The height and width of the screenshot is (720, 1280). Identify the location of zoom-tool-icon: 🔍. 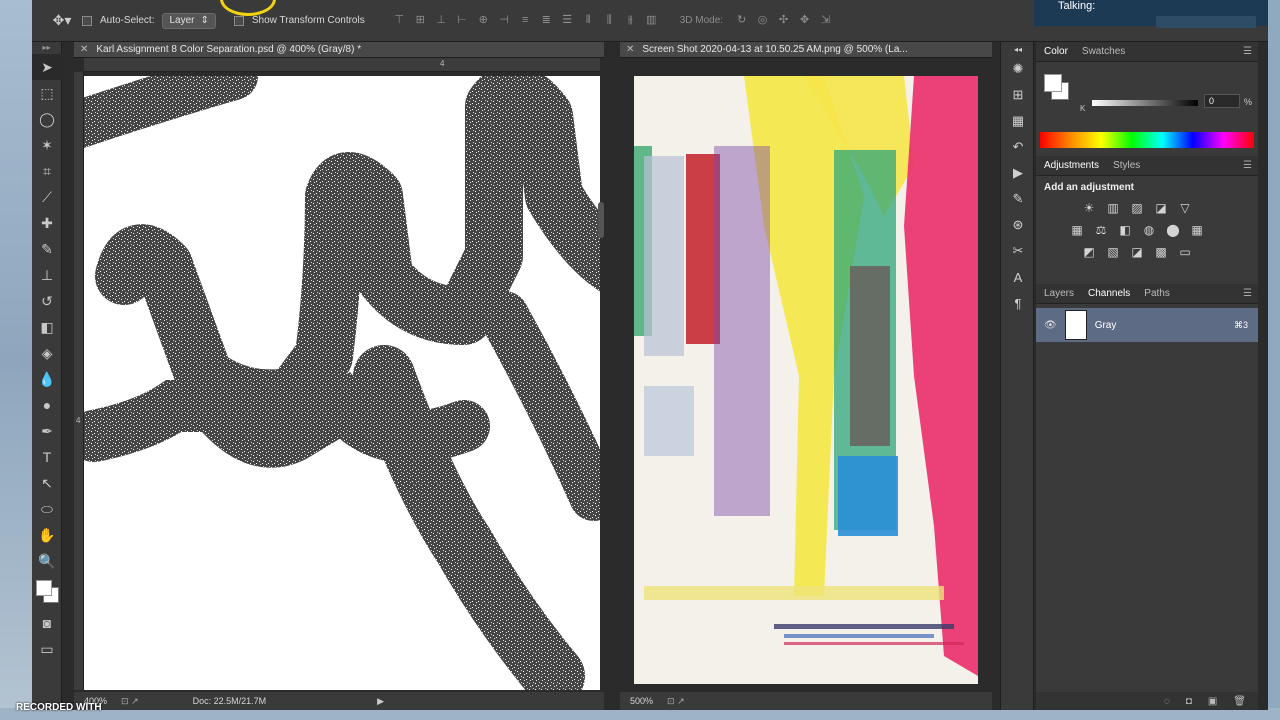
(47, 561).